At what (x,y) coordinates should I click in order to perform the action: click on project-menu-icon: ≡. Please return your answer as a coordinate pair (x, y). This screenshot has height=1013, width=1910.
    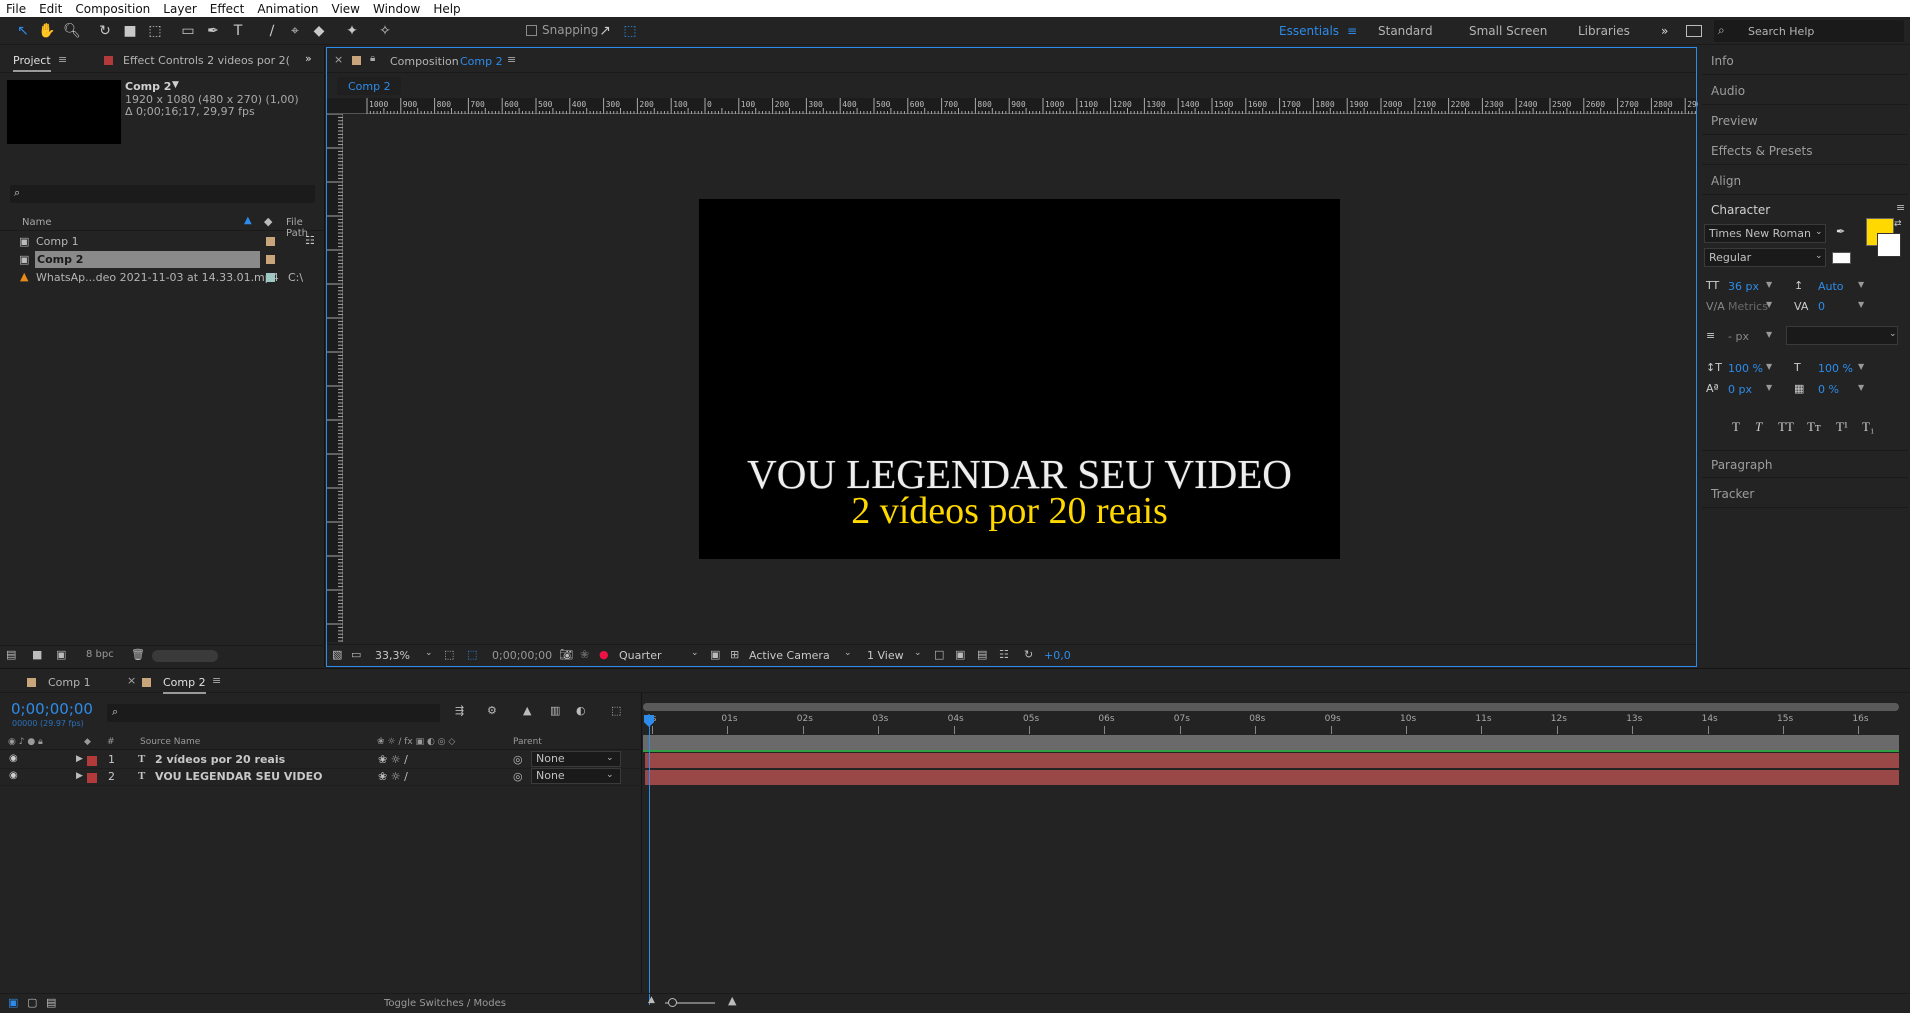
    Looking at the image, I should click on (62, 59).